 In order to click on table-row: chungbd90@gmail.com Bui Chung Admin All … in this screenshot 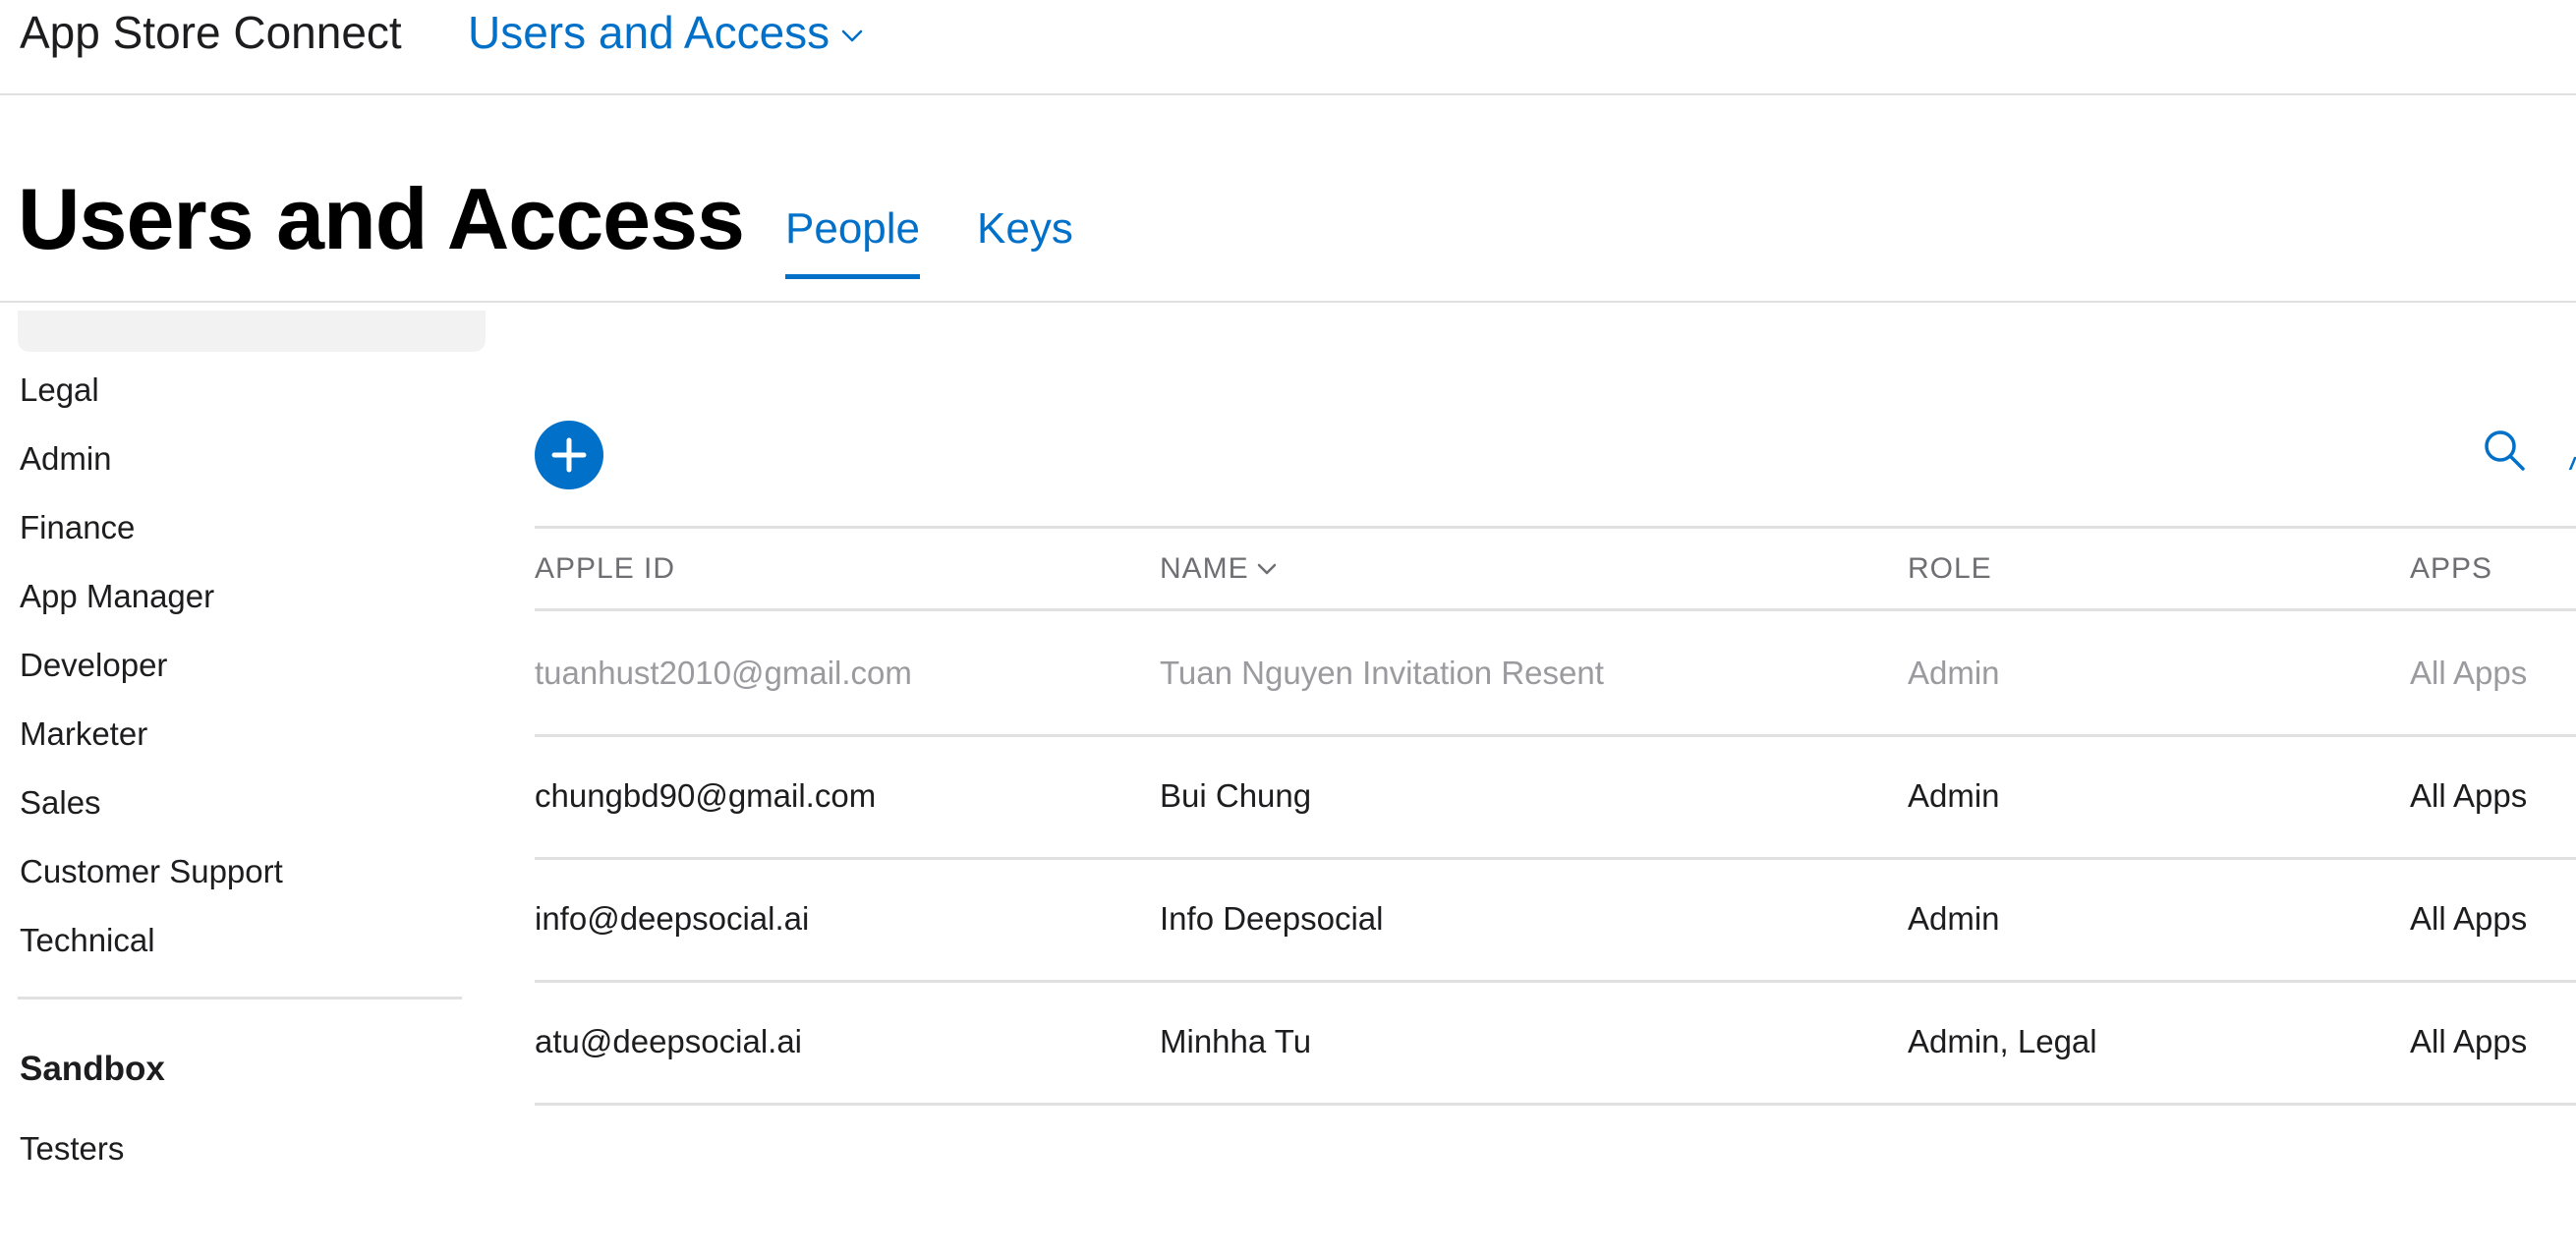, I will do `click(1556, 797)`.